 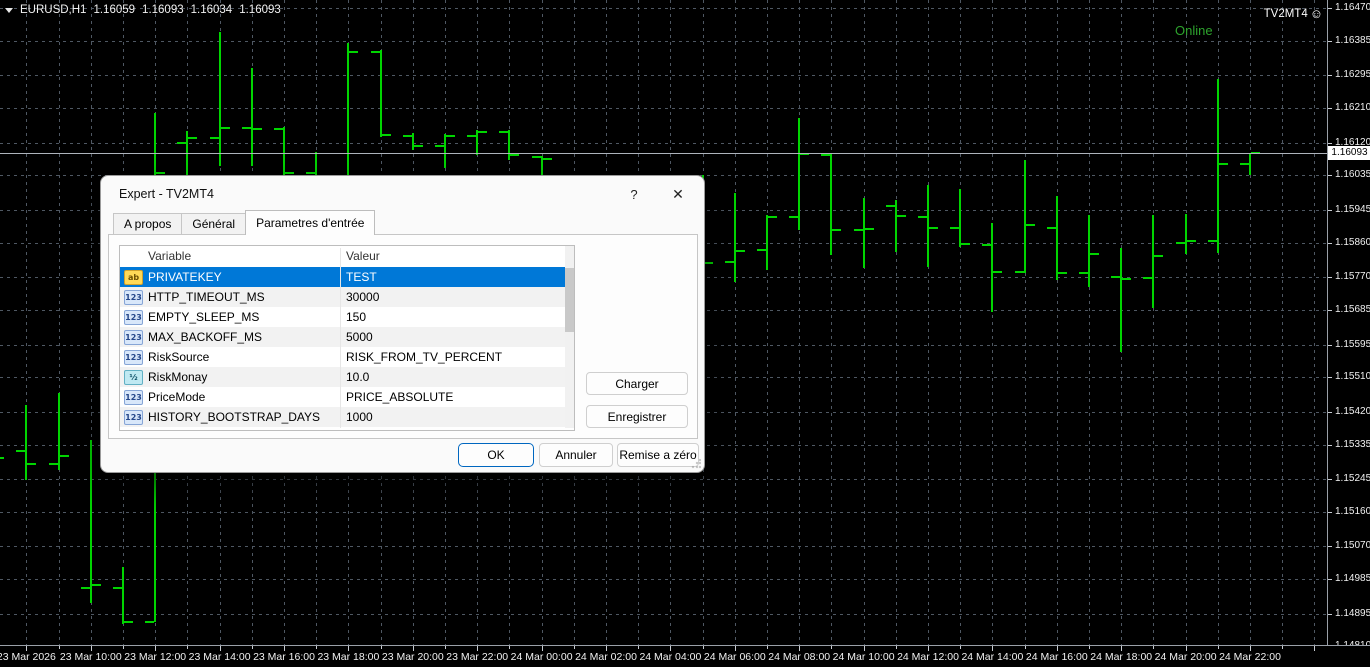 I want to click on table-row-EMPTY_SLEEP_MS: 123 EMPTY_SLEEP_MS 150, so click(x=342, y=317).